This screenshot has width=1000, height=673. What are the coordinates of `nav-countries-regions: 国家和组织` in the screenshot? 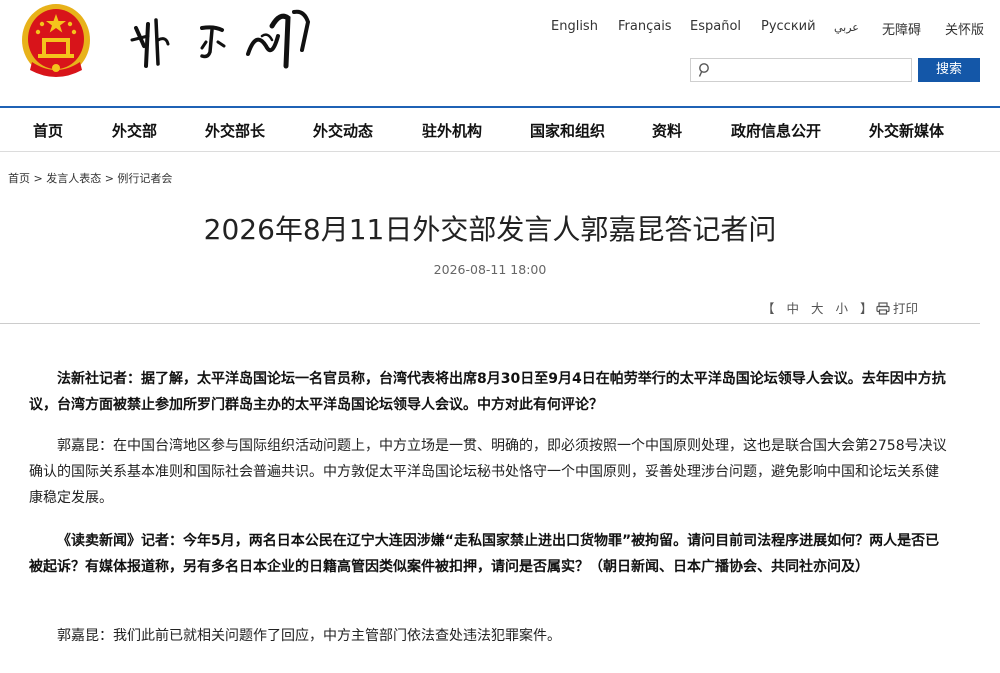 It's located at (567, 130).